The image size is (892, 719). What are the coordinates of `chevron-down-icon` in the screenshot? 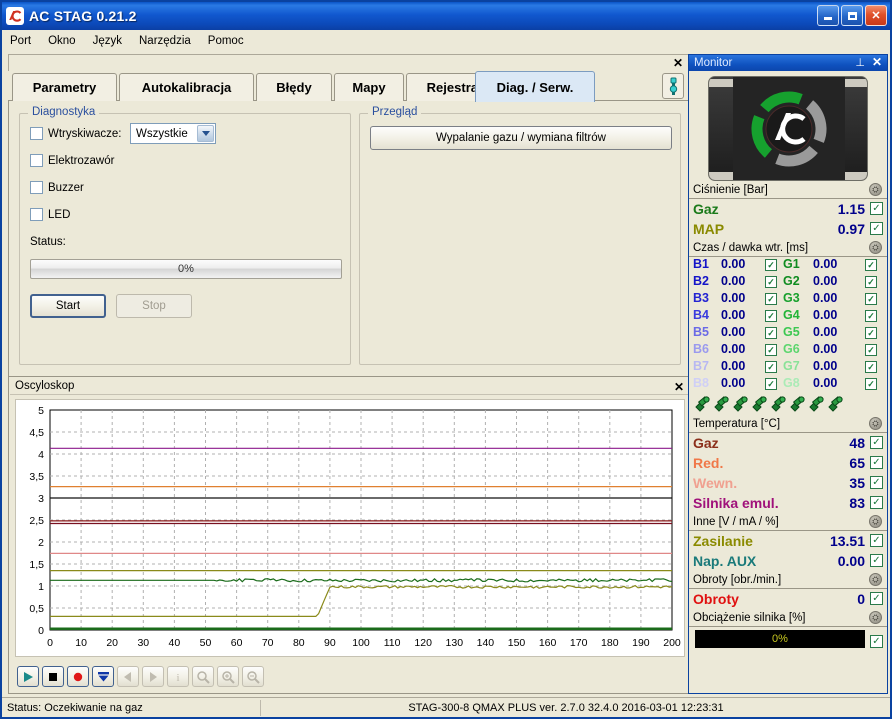 It's located at (205, 133).